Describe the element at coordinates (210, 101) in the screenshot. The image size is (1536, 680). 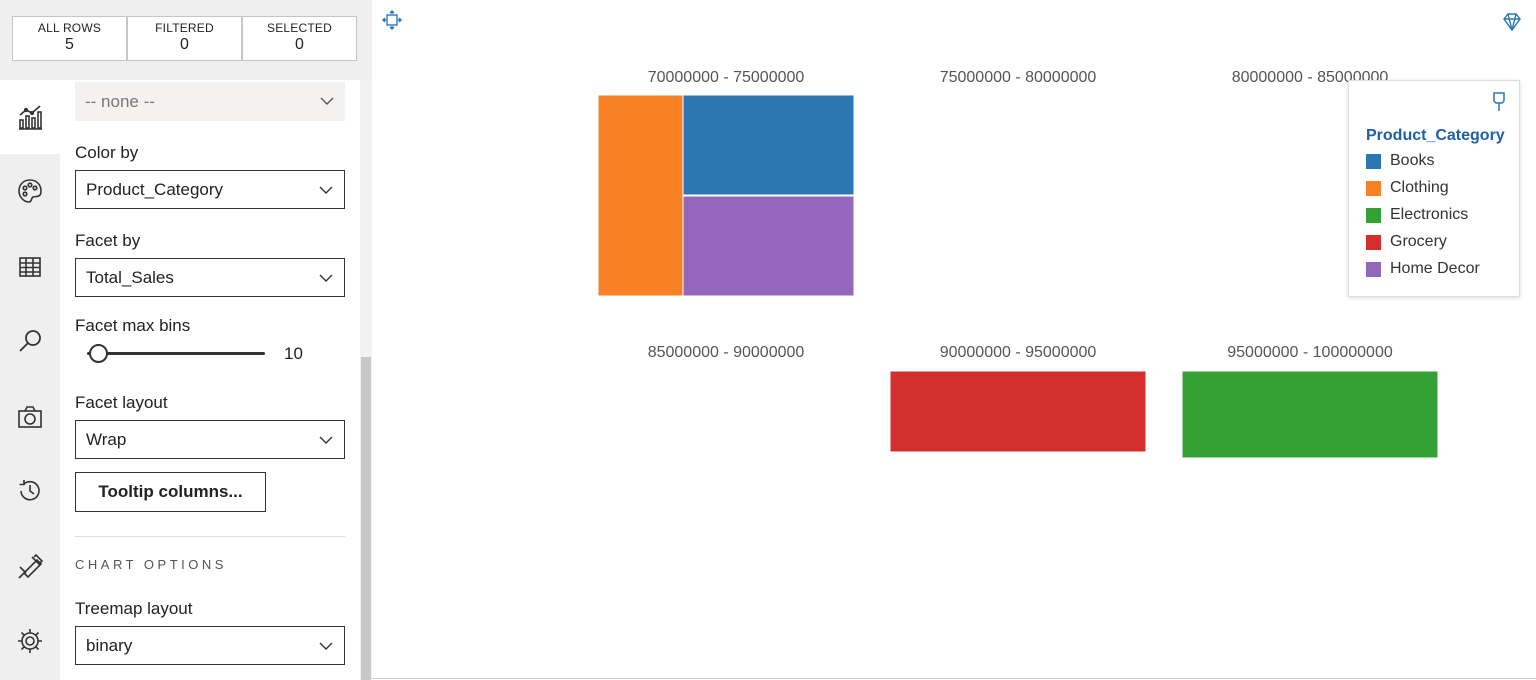
I see `group-by-dropdown: -- none --` at that location.